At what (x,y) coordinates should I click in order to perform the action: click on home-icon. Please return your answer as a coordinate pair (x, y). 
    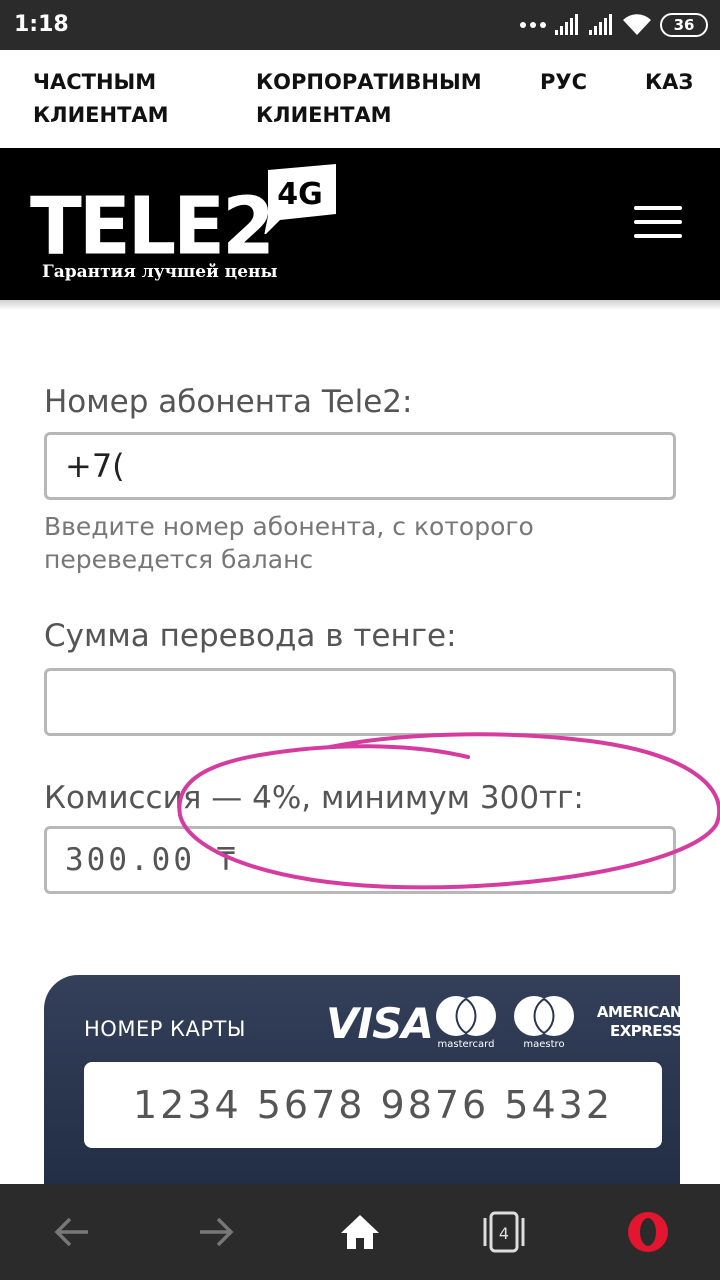
    Looking at the image, I should click on (360, 1232).